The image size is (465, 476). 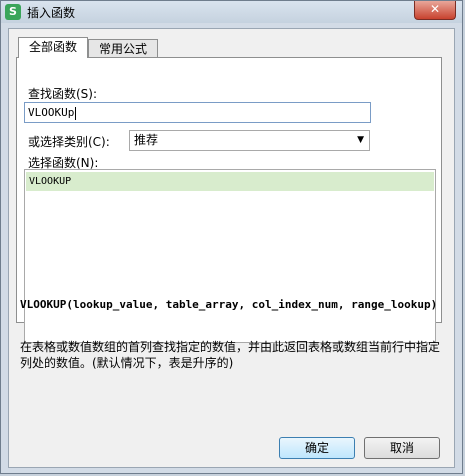 I want to click on text-caret, so click(x=76, y=113).